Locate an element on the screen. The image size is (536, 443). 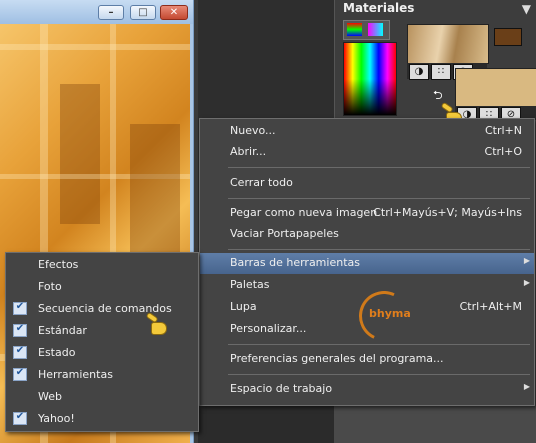
menu-item-shortcut: Ctrl+N is located at coordinates (503, 130).